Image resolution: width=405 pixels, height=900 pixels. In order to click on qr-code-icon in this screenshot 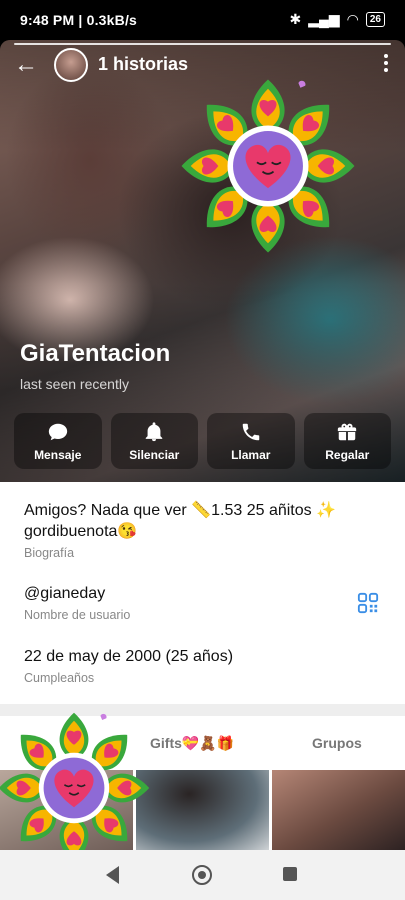, I will do `click(368, 603)`.